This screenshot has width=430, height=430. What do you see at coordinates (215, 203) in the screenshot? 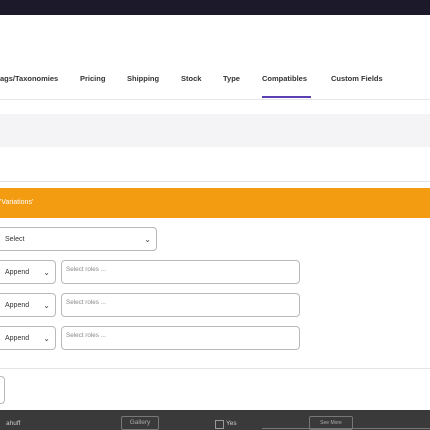
I see `variations-section-header: 'Variations'` at bounding box center [215, 203].